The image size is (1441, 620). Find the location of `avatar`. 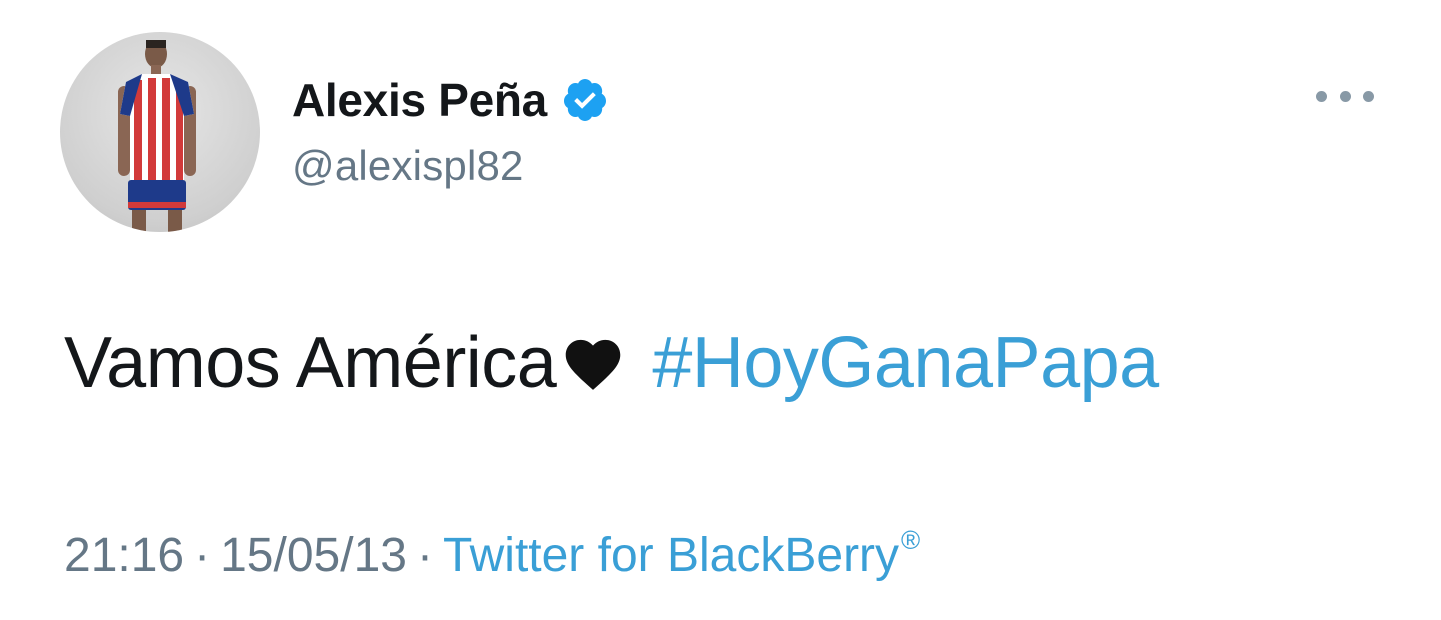

avatar is located at coordinates (160, 132).